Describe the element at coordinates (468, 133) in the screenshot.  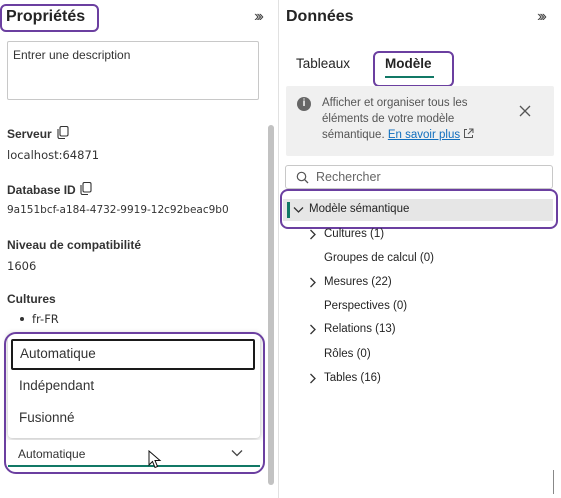
I see `external-link-icon` at that location.